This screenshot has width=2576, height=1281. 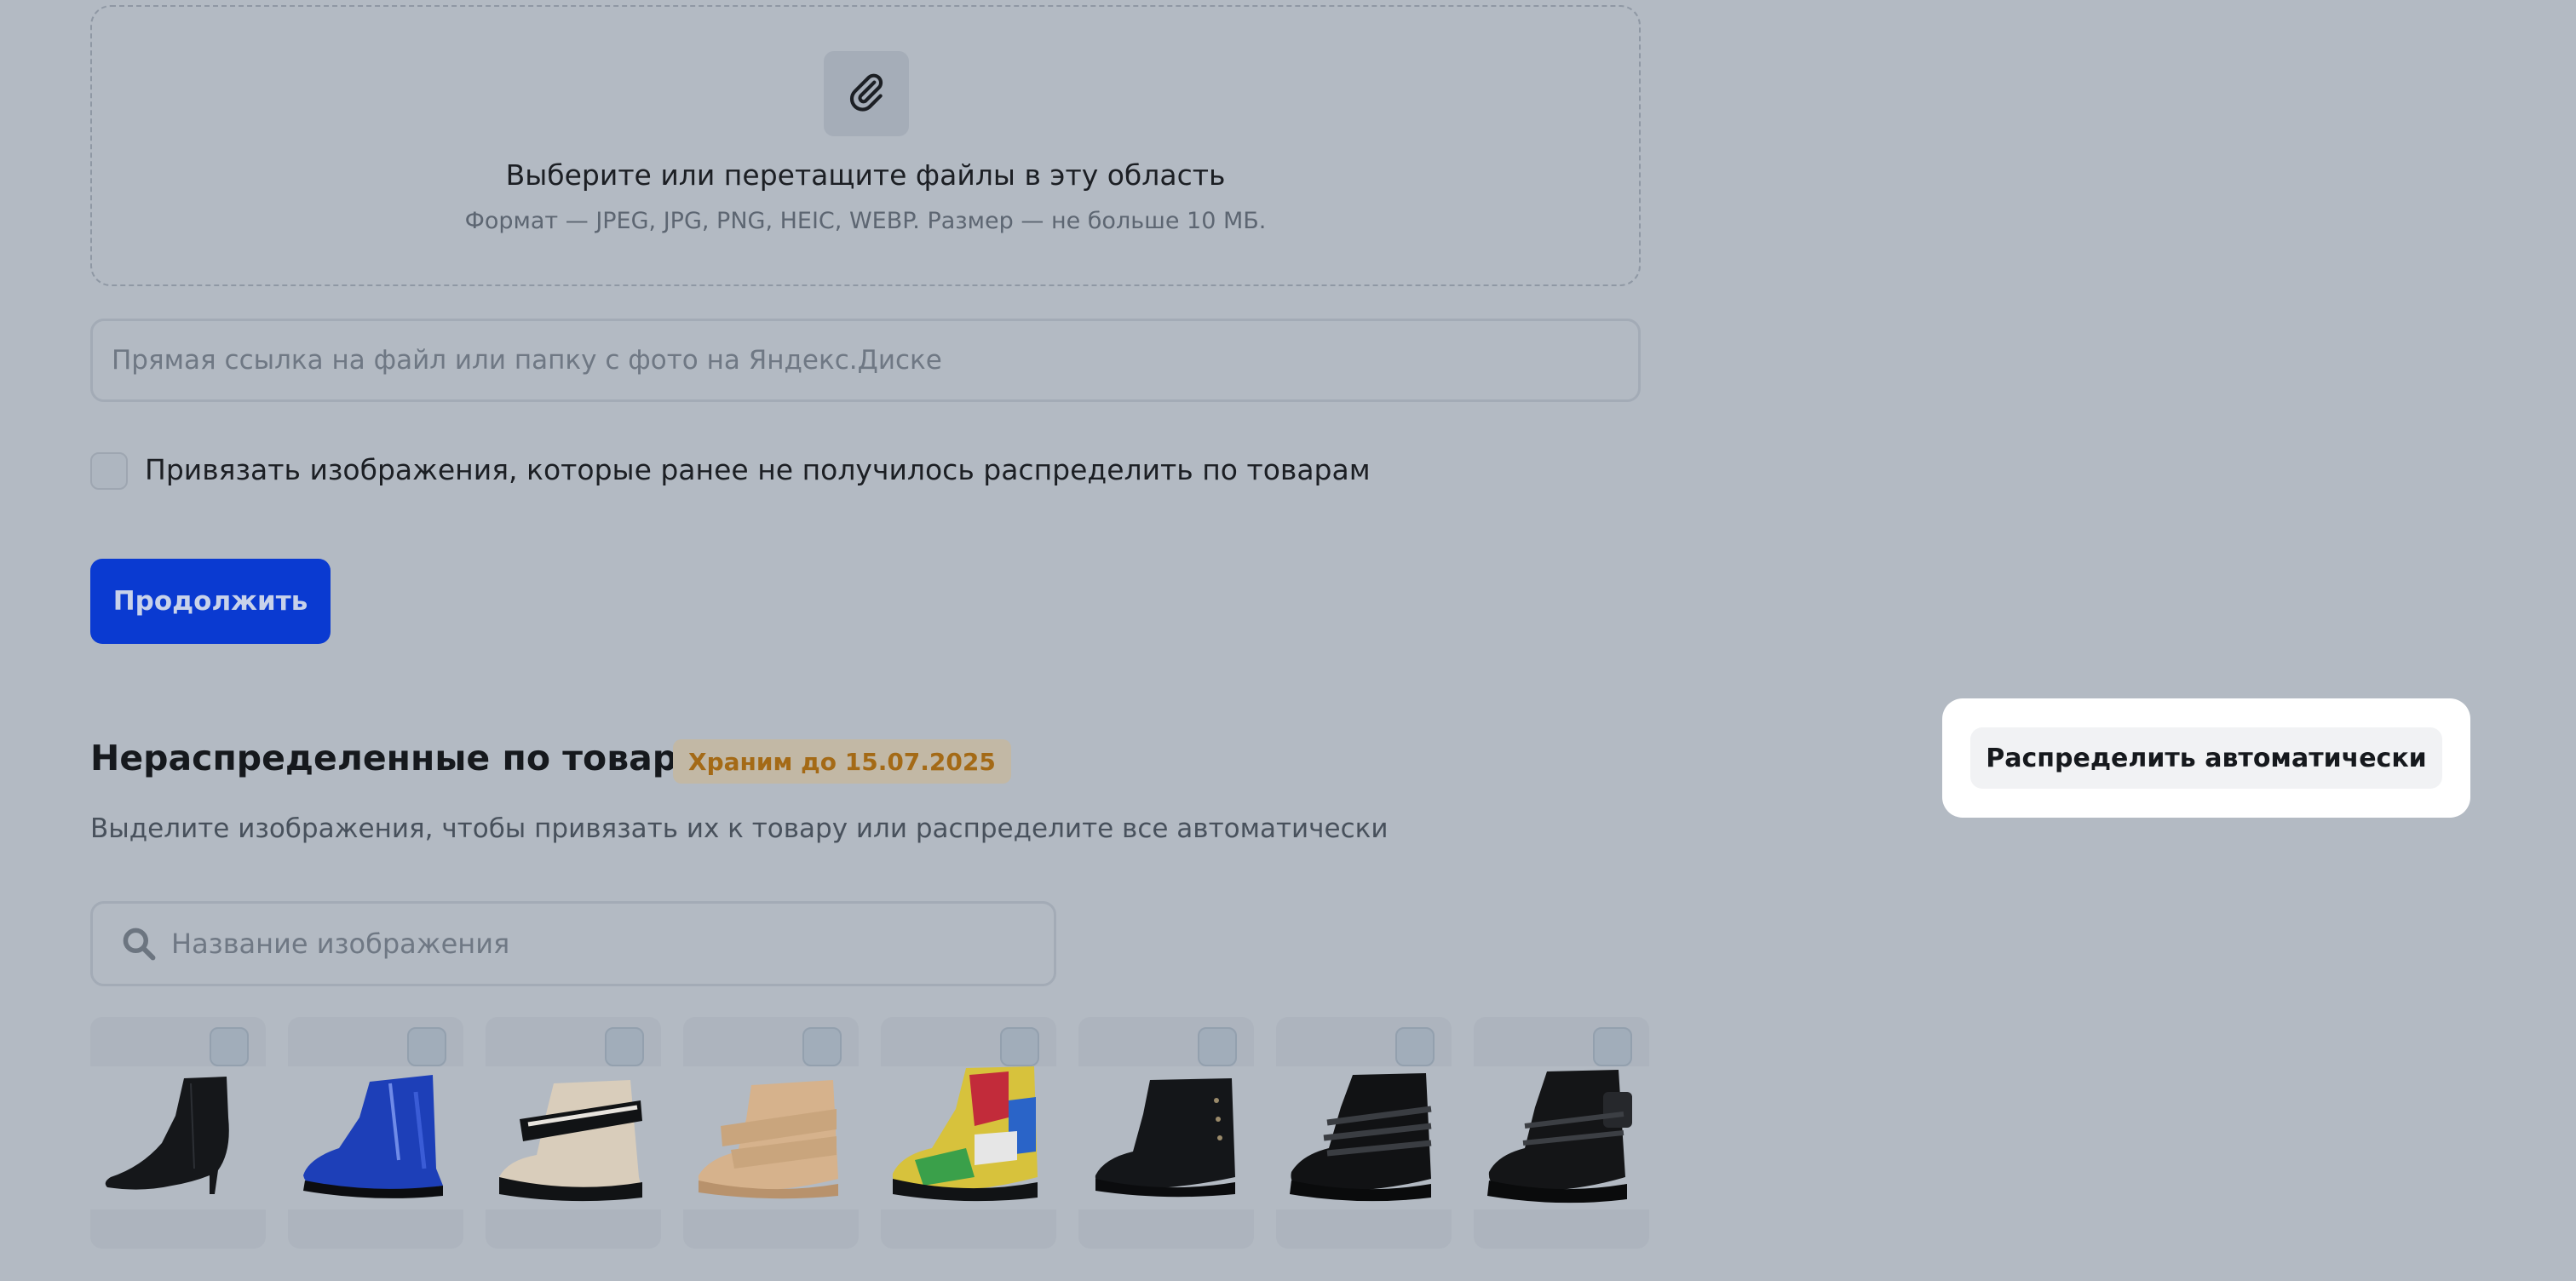 I want to click on image-search-box, so click(x=573, y=943).